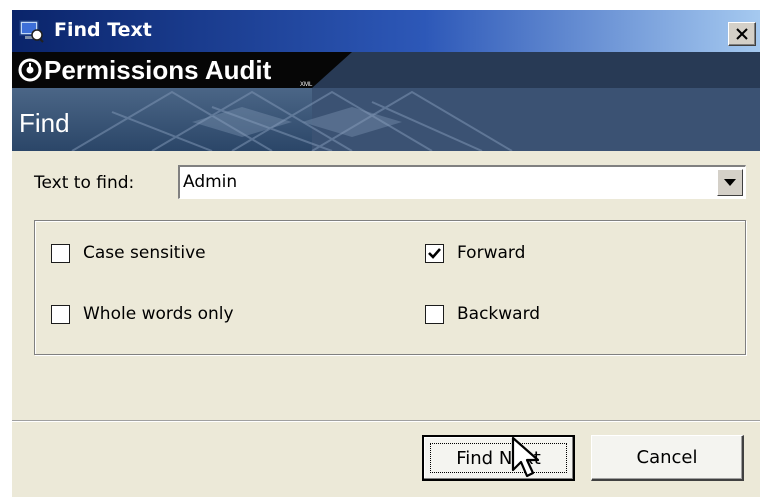 This screenshot has height=497, width=760. Describe the element at coordinates (498, 314) in the screenshot. I see `backward-label: Backward` at that location.